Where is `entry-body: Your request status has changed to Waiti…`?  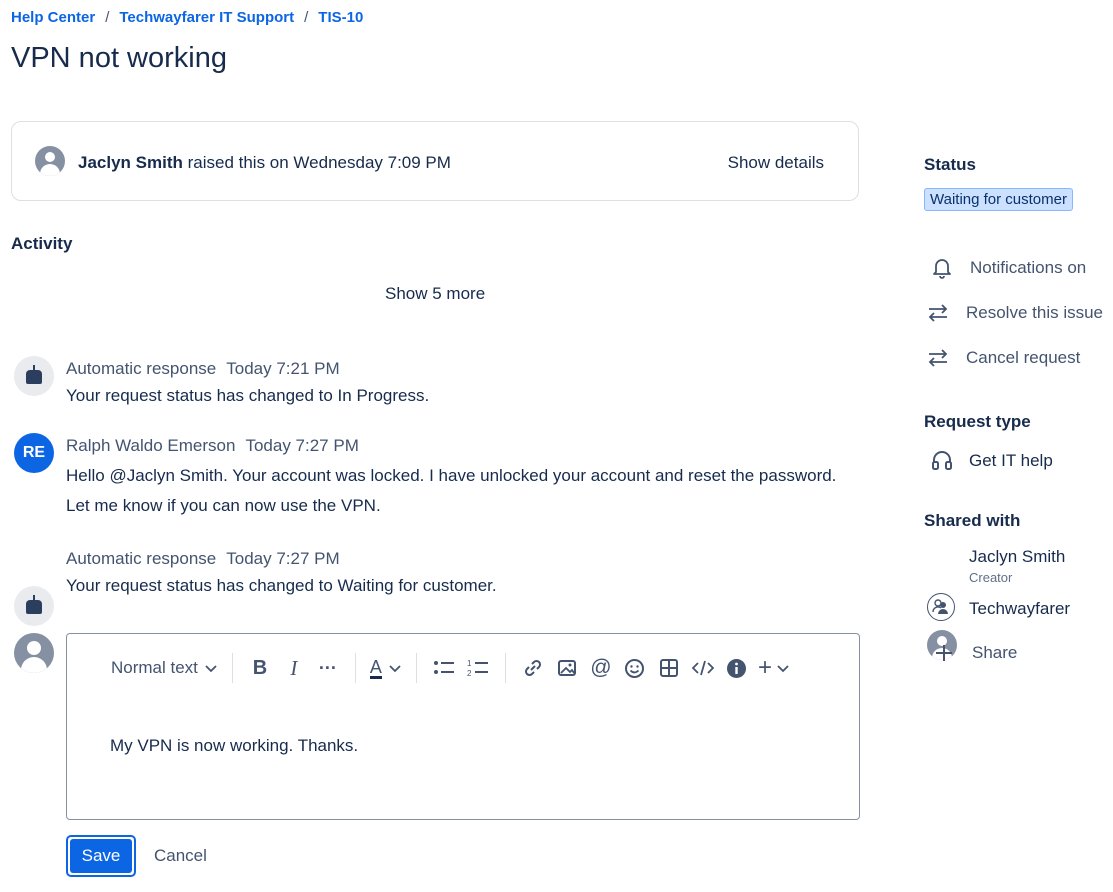
entry-body: Your request status has changed to Waiti… is located at coordinates (281, 585).